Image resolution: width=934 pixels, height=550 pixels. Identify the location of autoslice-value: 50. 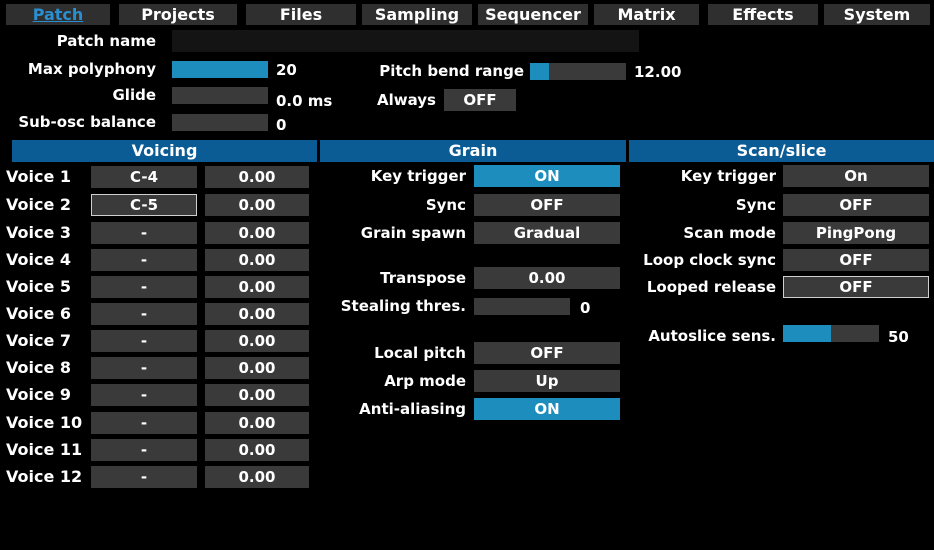
(898, 337).